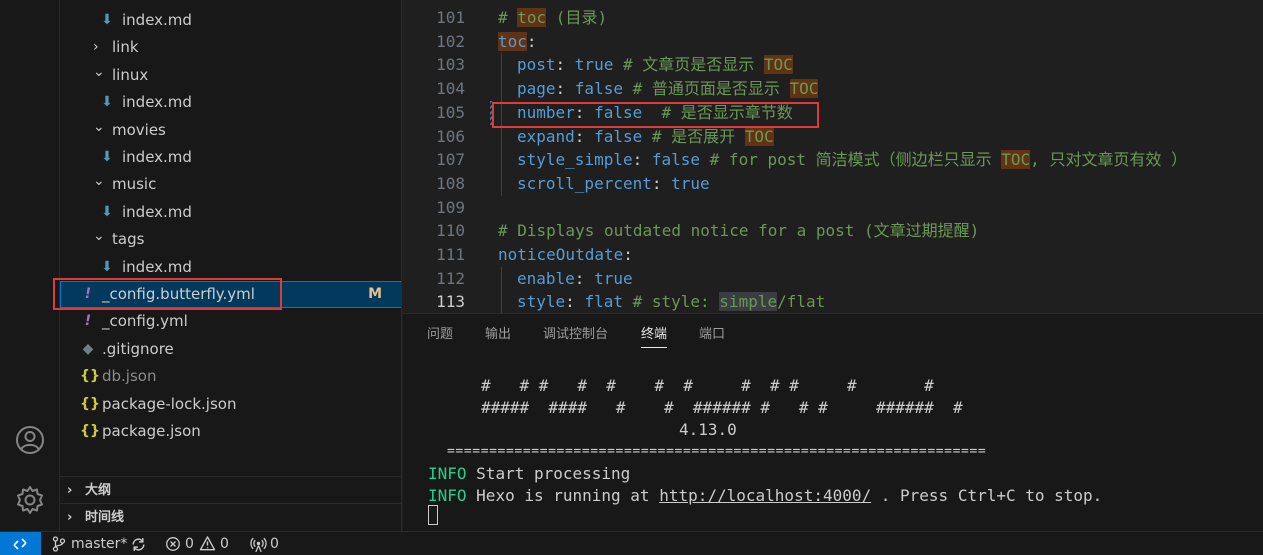 Image resolution: width=1263 pixels, height=555 pixels. I want to click on code-line: 102 toc:, so click(833, 42).